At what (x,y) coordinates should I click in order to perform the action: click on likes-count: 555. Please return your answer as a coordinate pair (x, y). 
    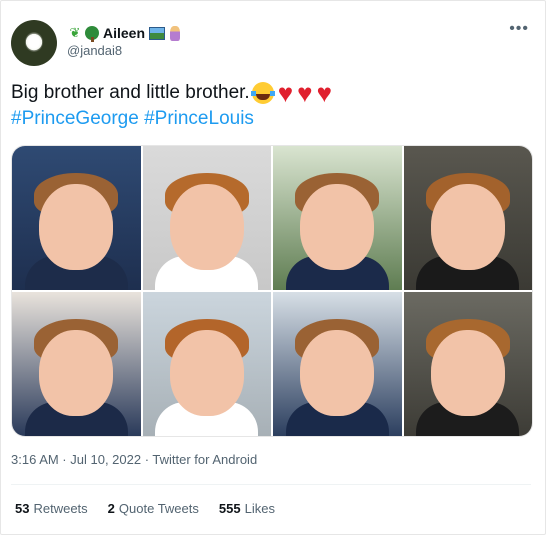
    Looking at the image, I should click on (229, 508).